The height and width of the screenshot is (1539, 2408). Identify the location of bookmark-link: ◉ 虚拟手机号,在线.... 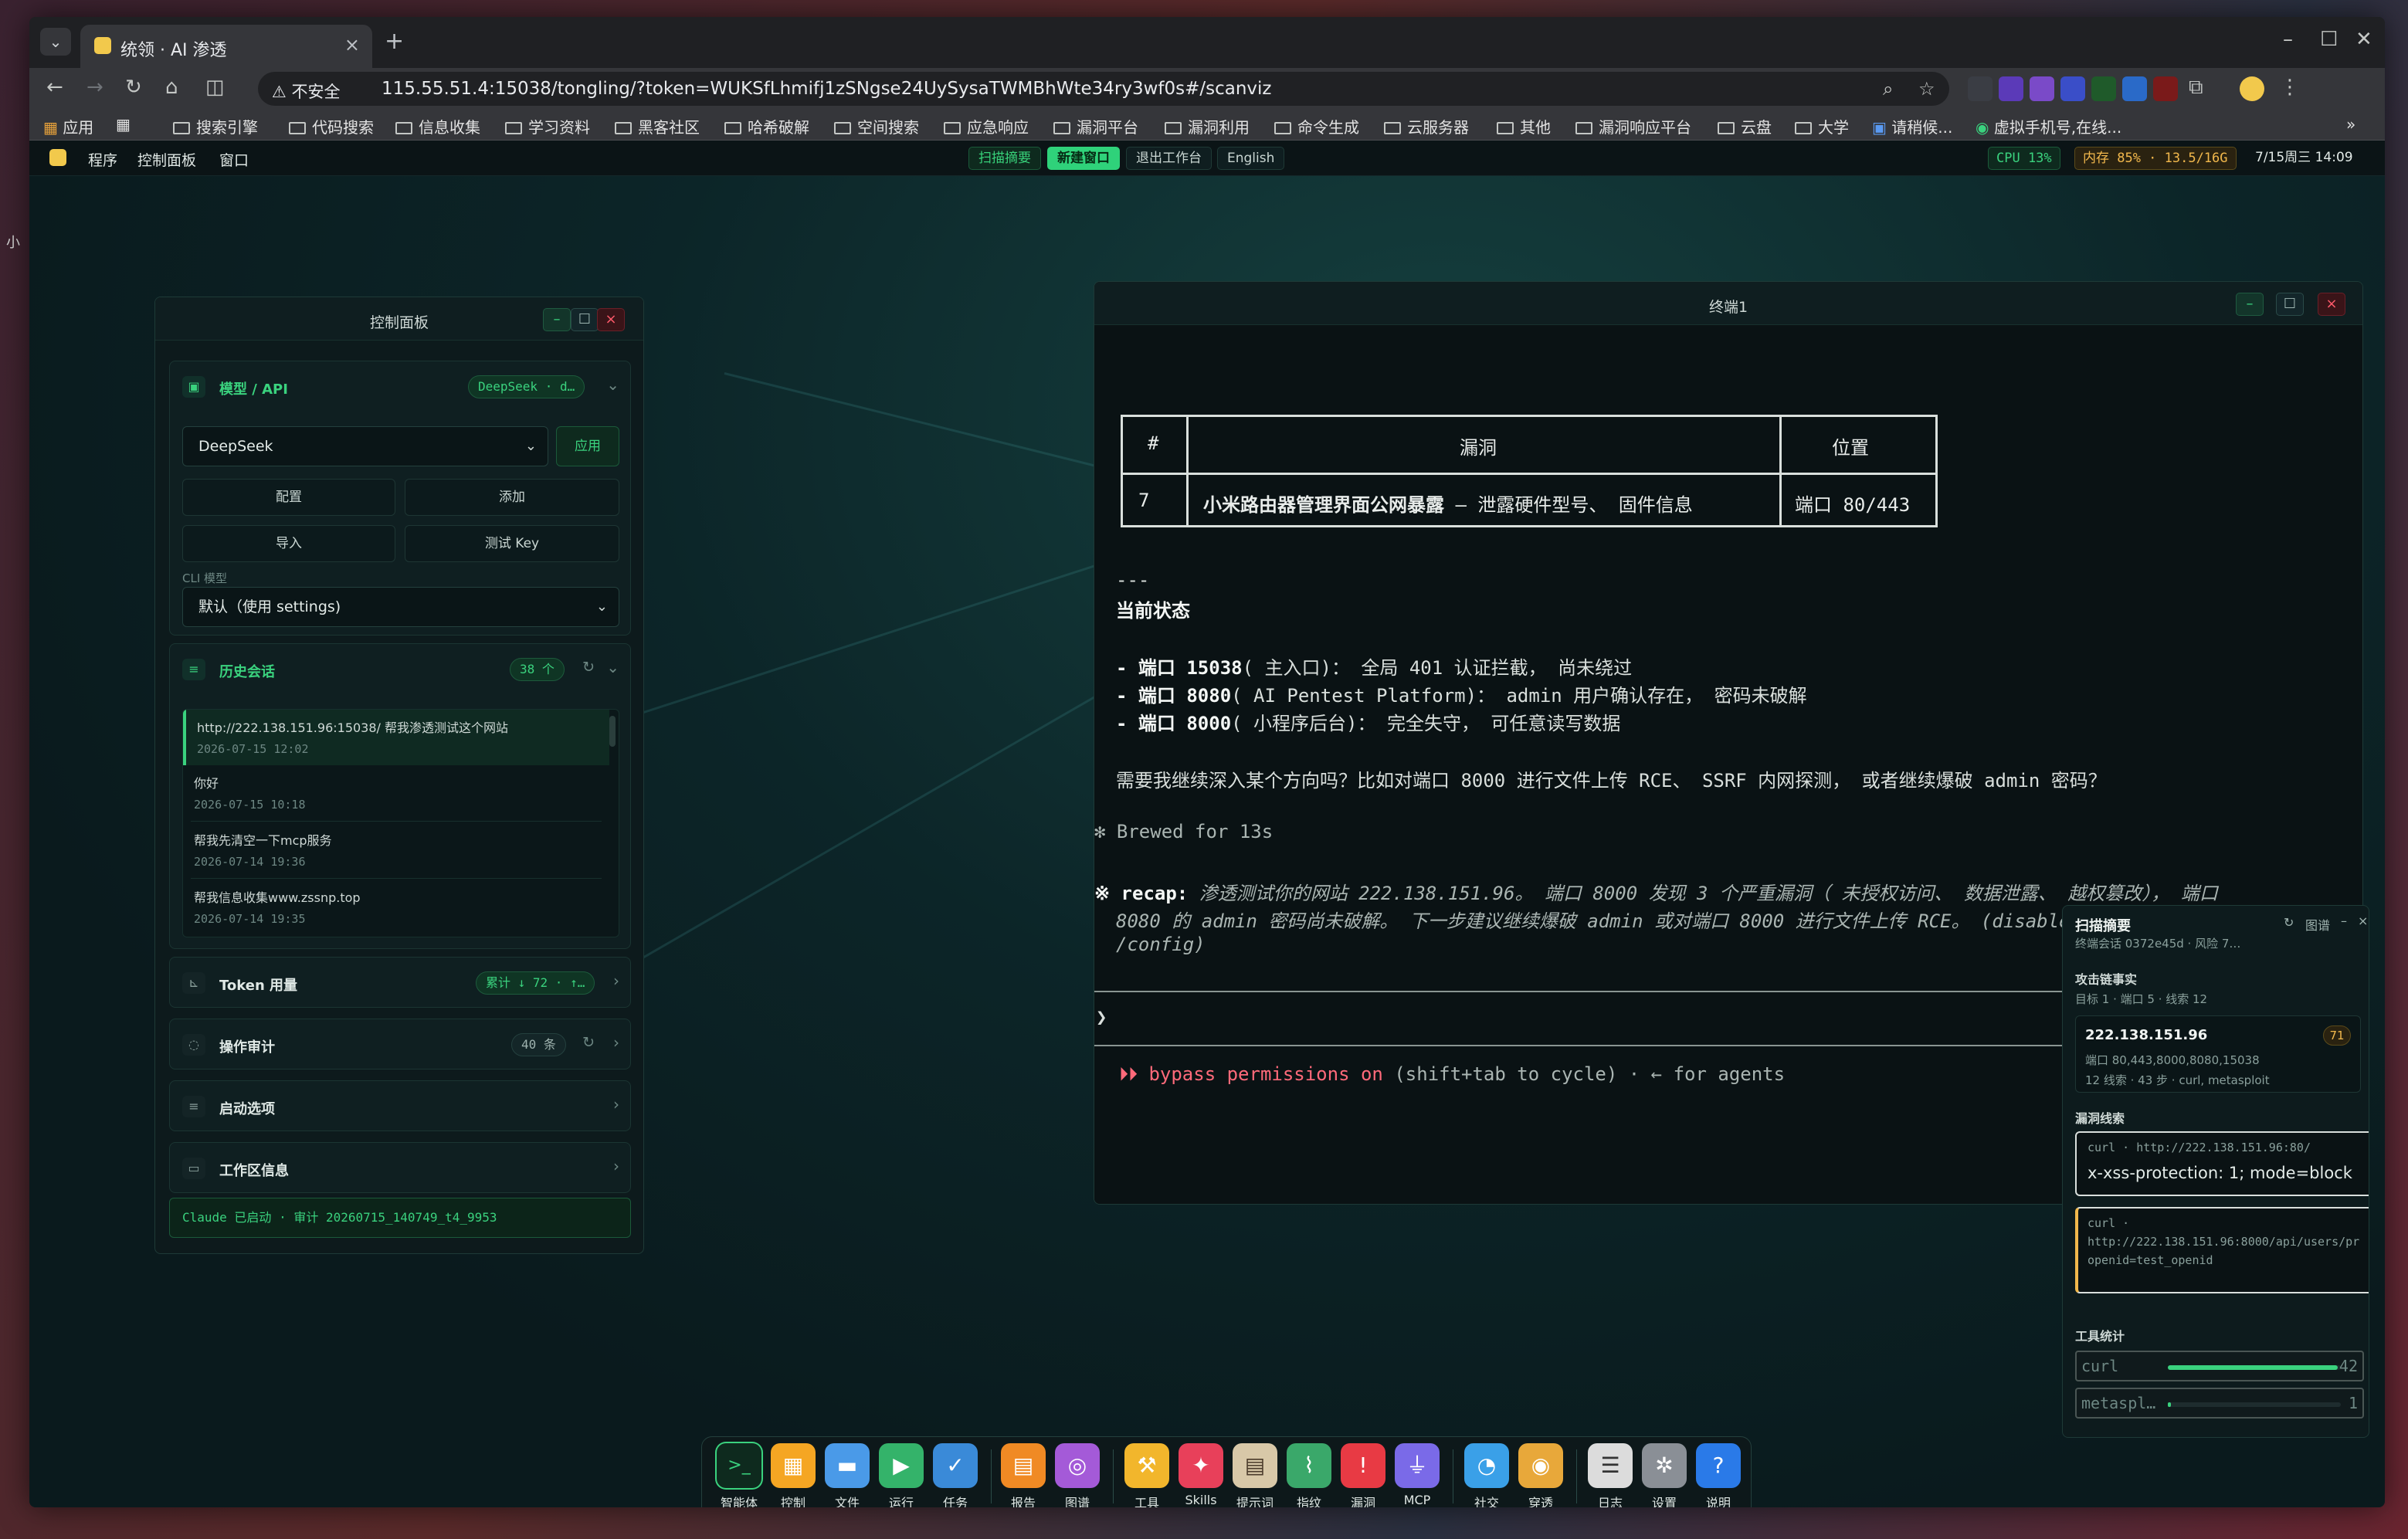
(2048, 126).